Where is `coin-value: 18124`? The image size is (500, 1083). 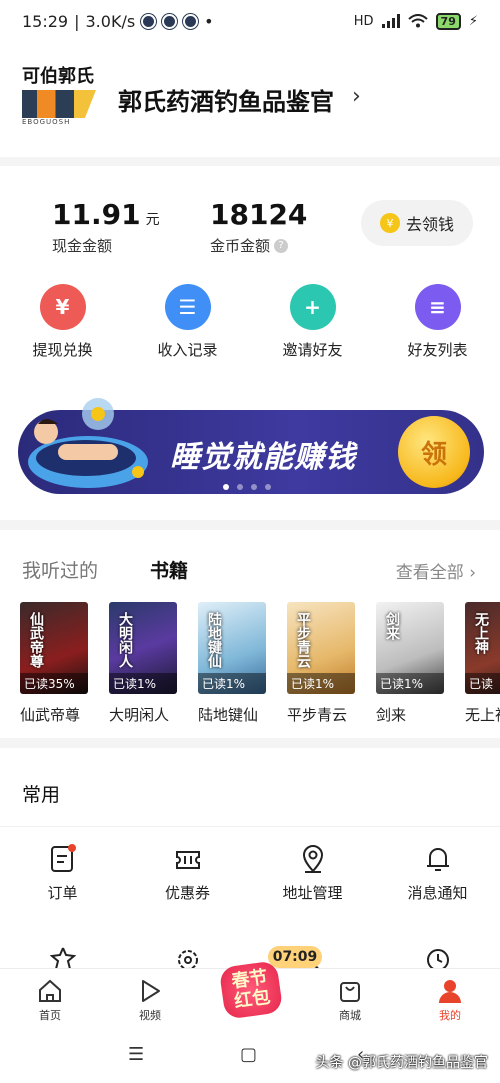 coin-value: 18124 is located at coordinates (259, 214).